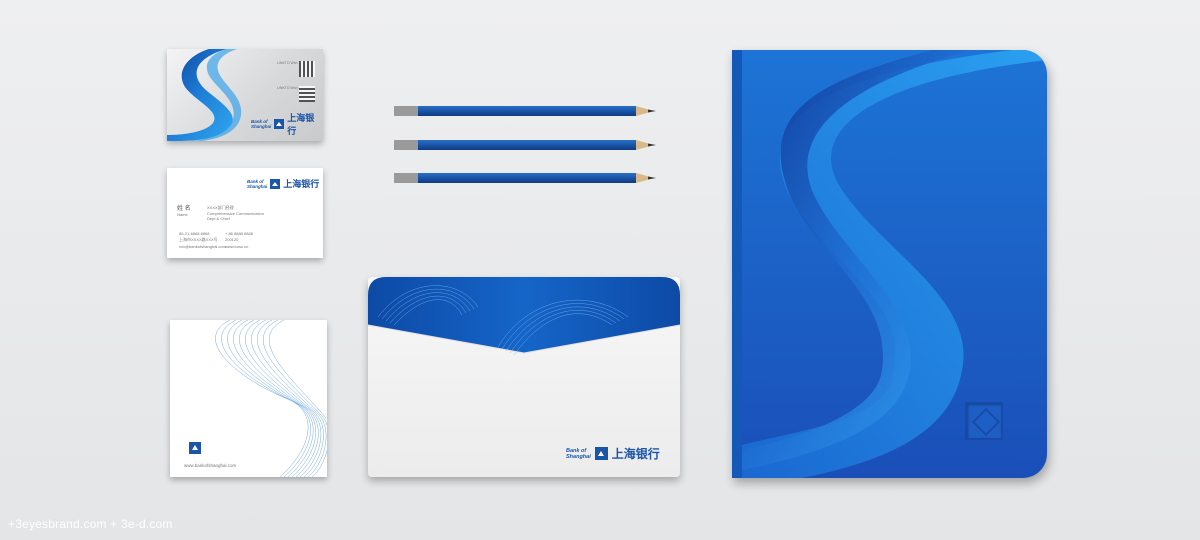 The height and width of the screenshot is (540, 1200). What do you see at coordinates (237, 246) in the screenshot?
I see `website: www.bosc.cn` at bounding box center [237, 246].